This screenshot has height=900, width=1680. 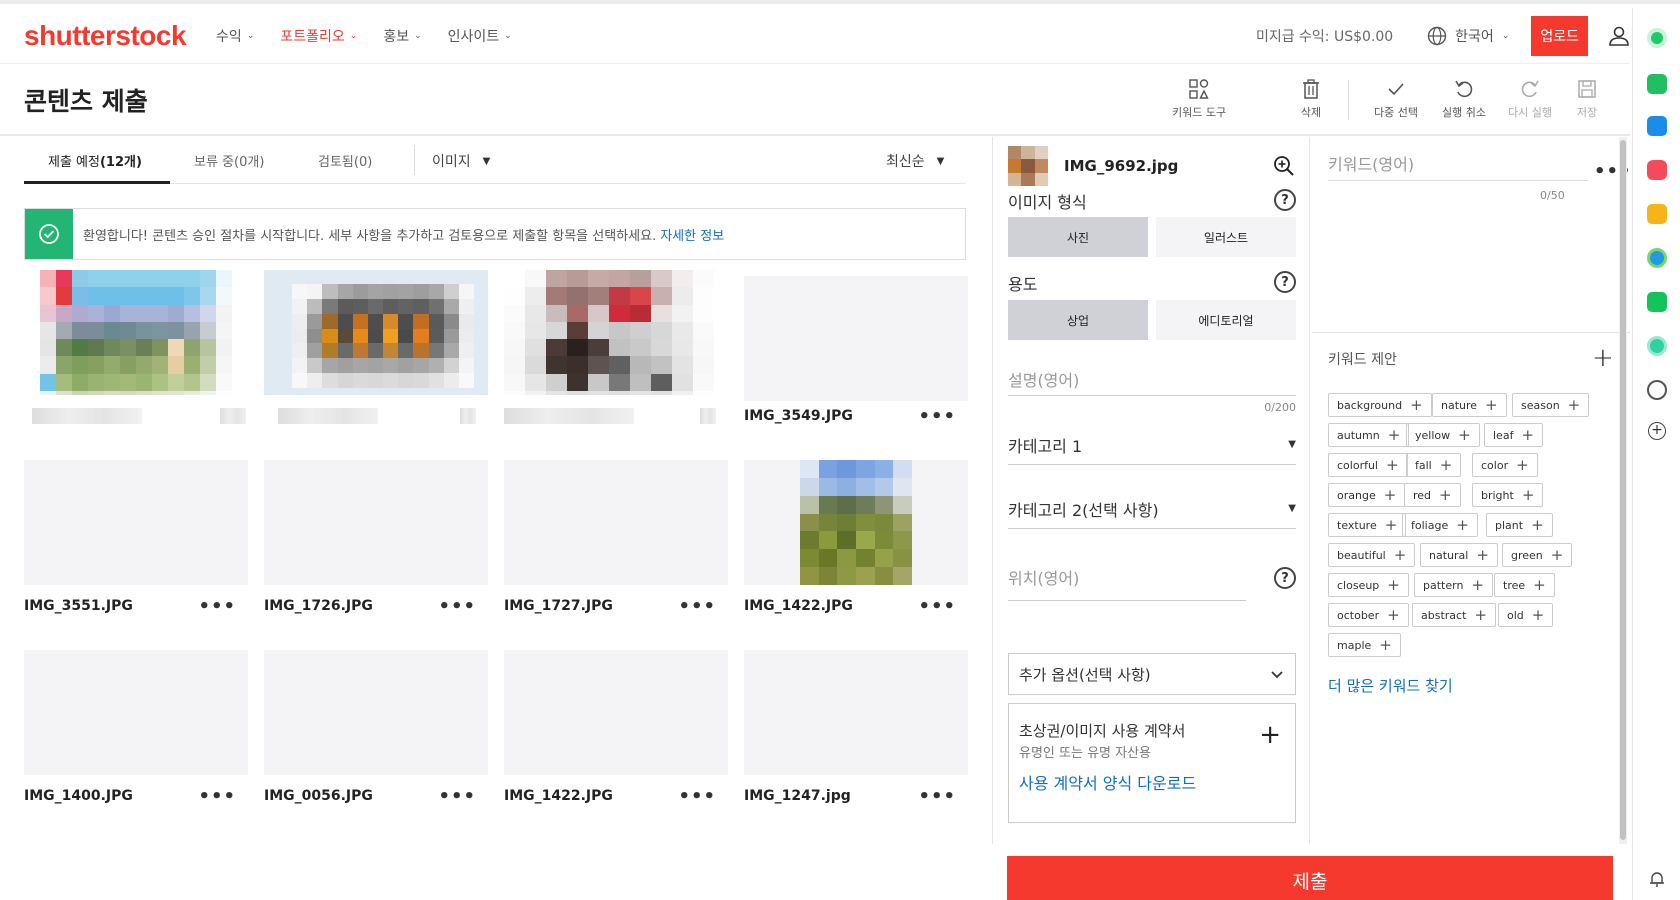 I want to click on keyword-chip: beautiful +, so click(x=1372, y=555).